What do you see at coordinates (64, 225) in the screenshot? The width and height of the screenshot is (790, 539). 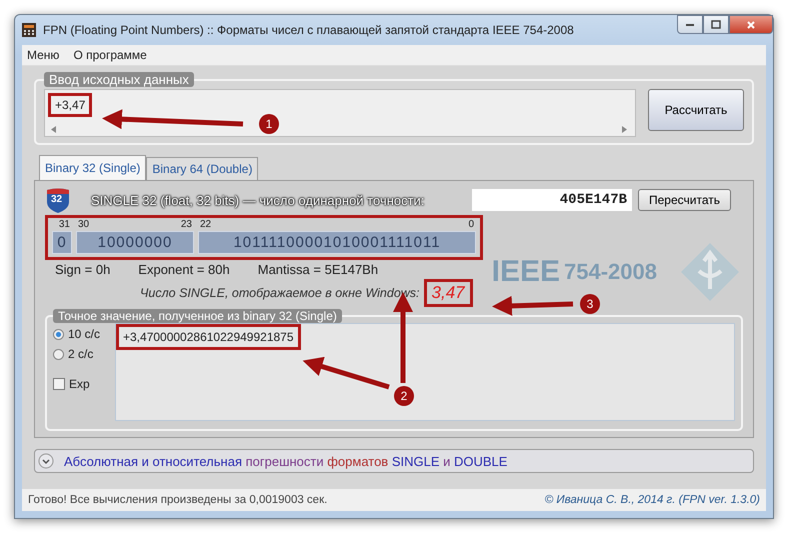 I see `bit-index: 31` at bounding box center [64, 225].